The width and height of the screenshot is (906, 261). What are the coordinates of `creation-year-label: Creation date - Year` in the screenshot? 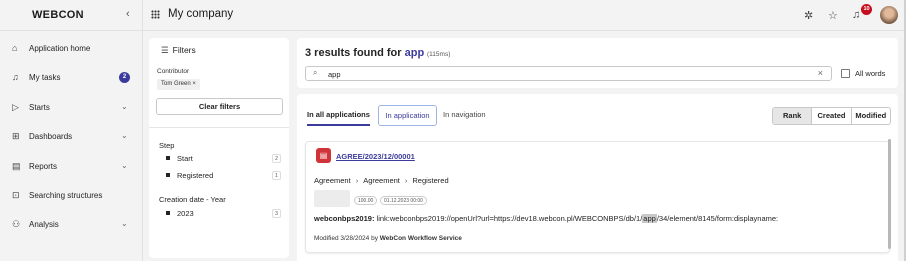 It's located at (192, 199).